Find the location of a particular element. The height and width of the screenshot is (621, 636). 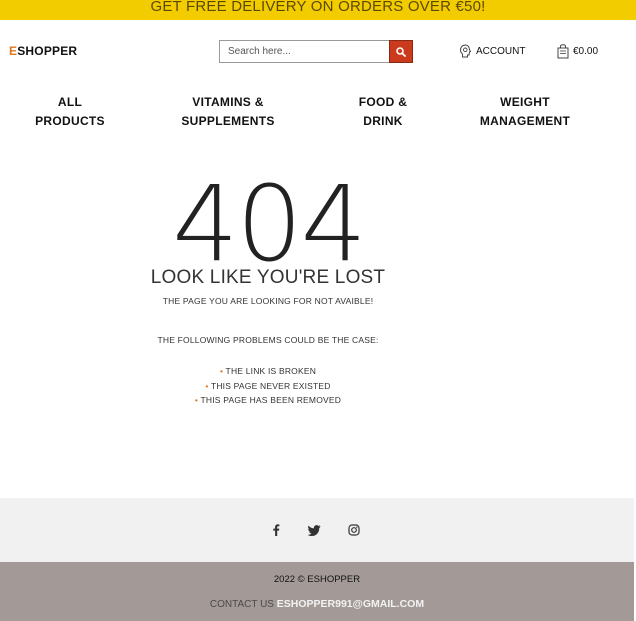

account-link: ACCOUNT is located at coordinates (492, 51).